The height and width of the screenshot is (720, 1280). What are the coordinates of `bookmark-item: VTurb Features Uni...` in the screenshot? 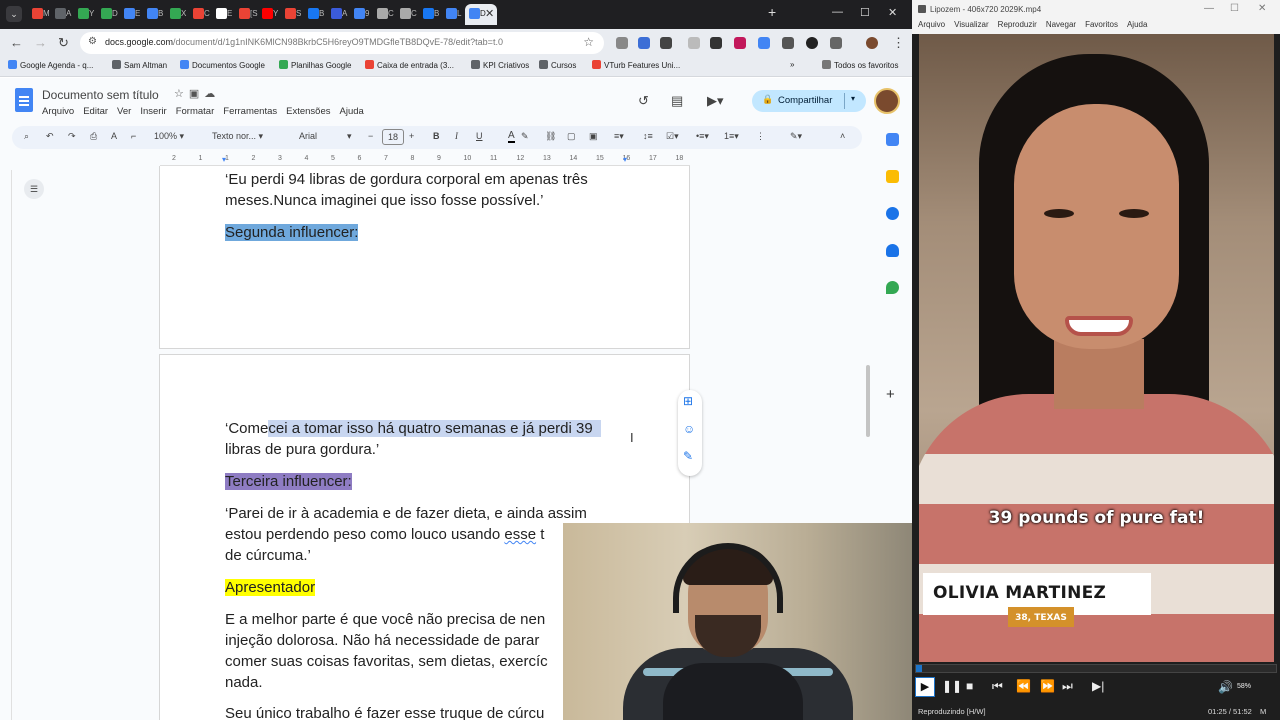 It's located at (636, 65).